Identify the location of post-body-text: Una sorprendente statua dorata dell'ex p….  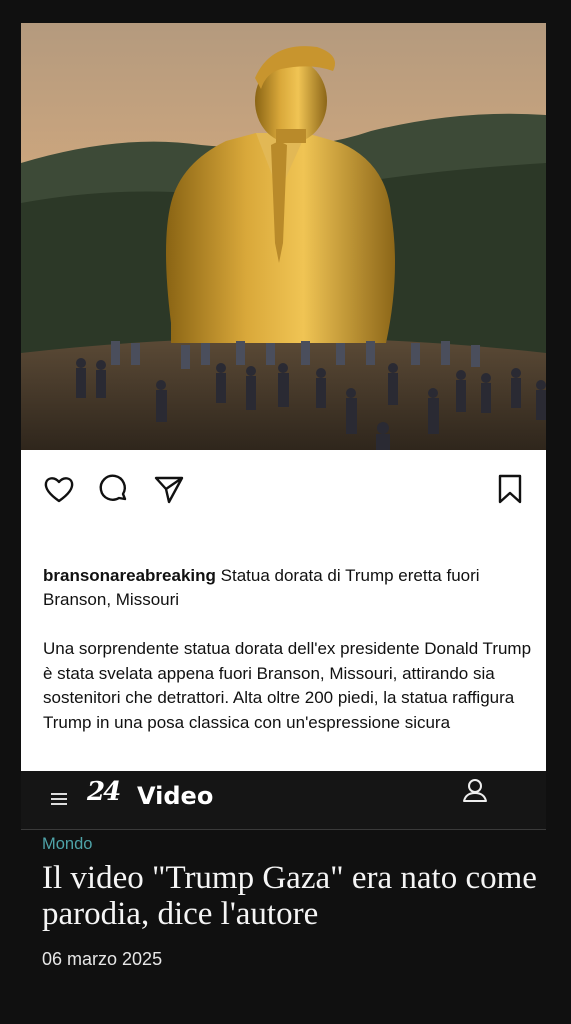
(287, 685).